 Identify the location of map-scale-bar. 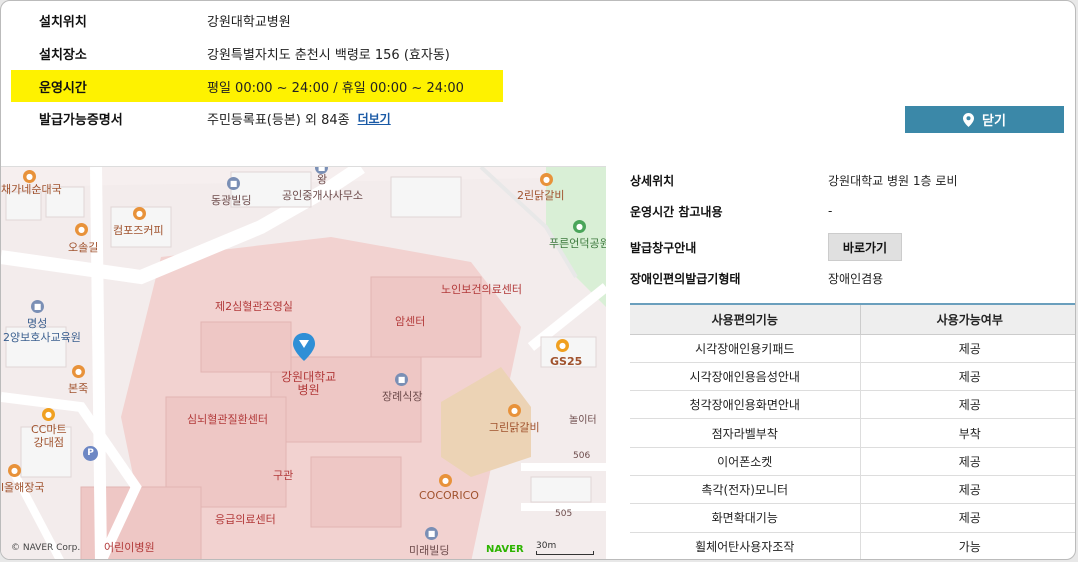
(565, 553).